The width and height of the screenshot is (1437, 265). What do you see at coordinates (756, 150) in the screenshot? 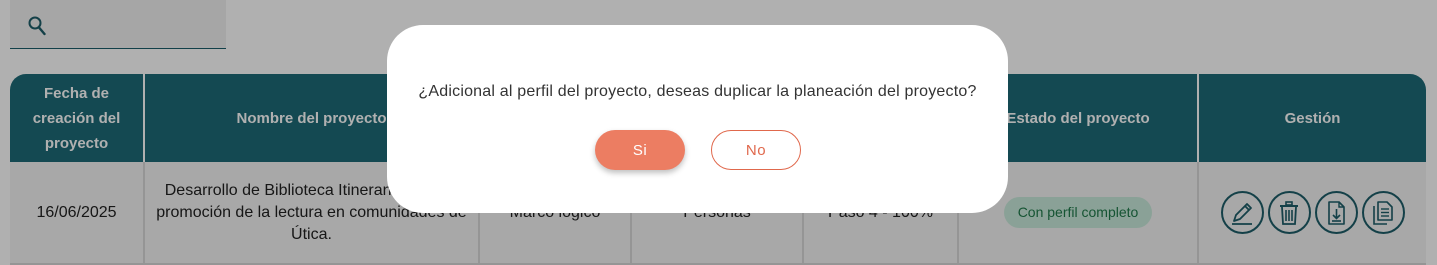
I see `no-button: No` at bounding box center [756, 150].